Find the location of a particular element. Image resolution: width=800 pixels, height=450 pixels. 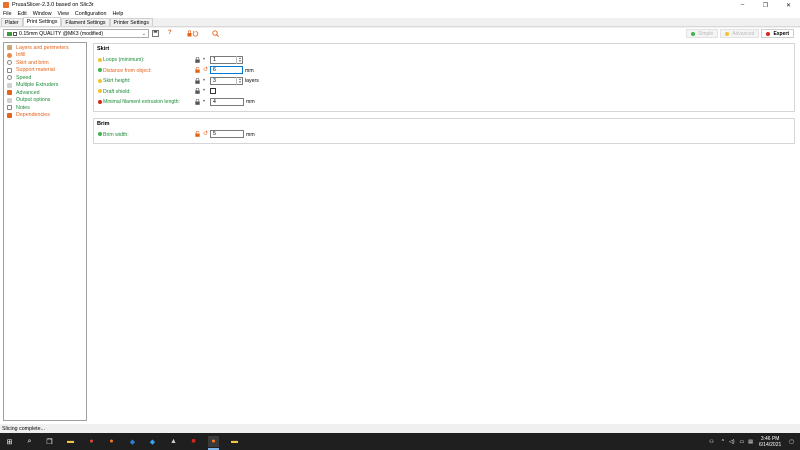

skirt-height-spin-button: ▲ ▼ is located at coordinates (239, 80).